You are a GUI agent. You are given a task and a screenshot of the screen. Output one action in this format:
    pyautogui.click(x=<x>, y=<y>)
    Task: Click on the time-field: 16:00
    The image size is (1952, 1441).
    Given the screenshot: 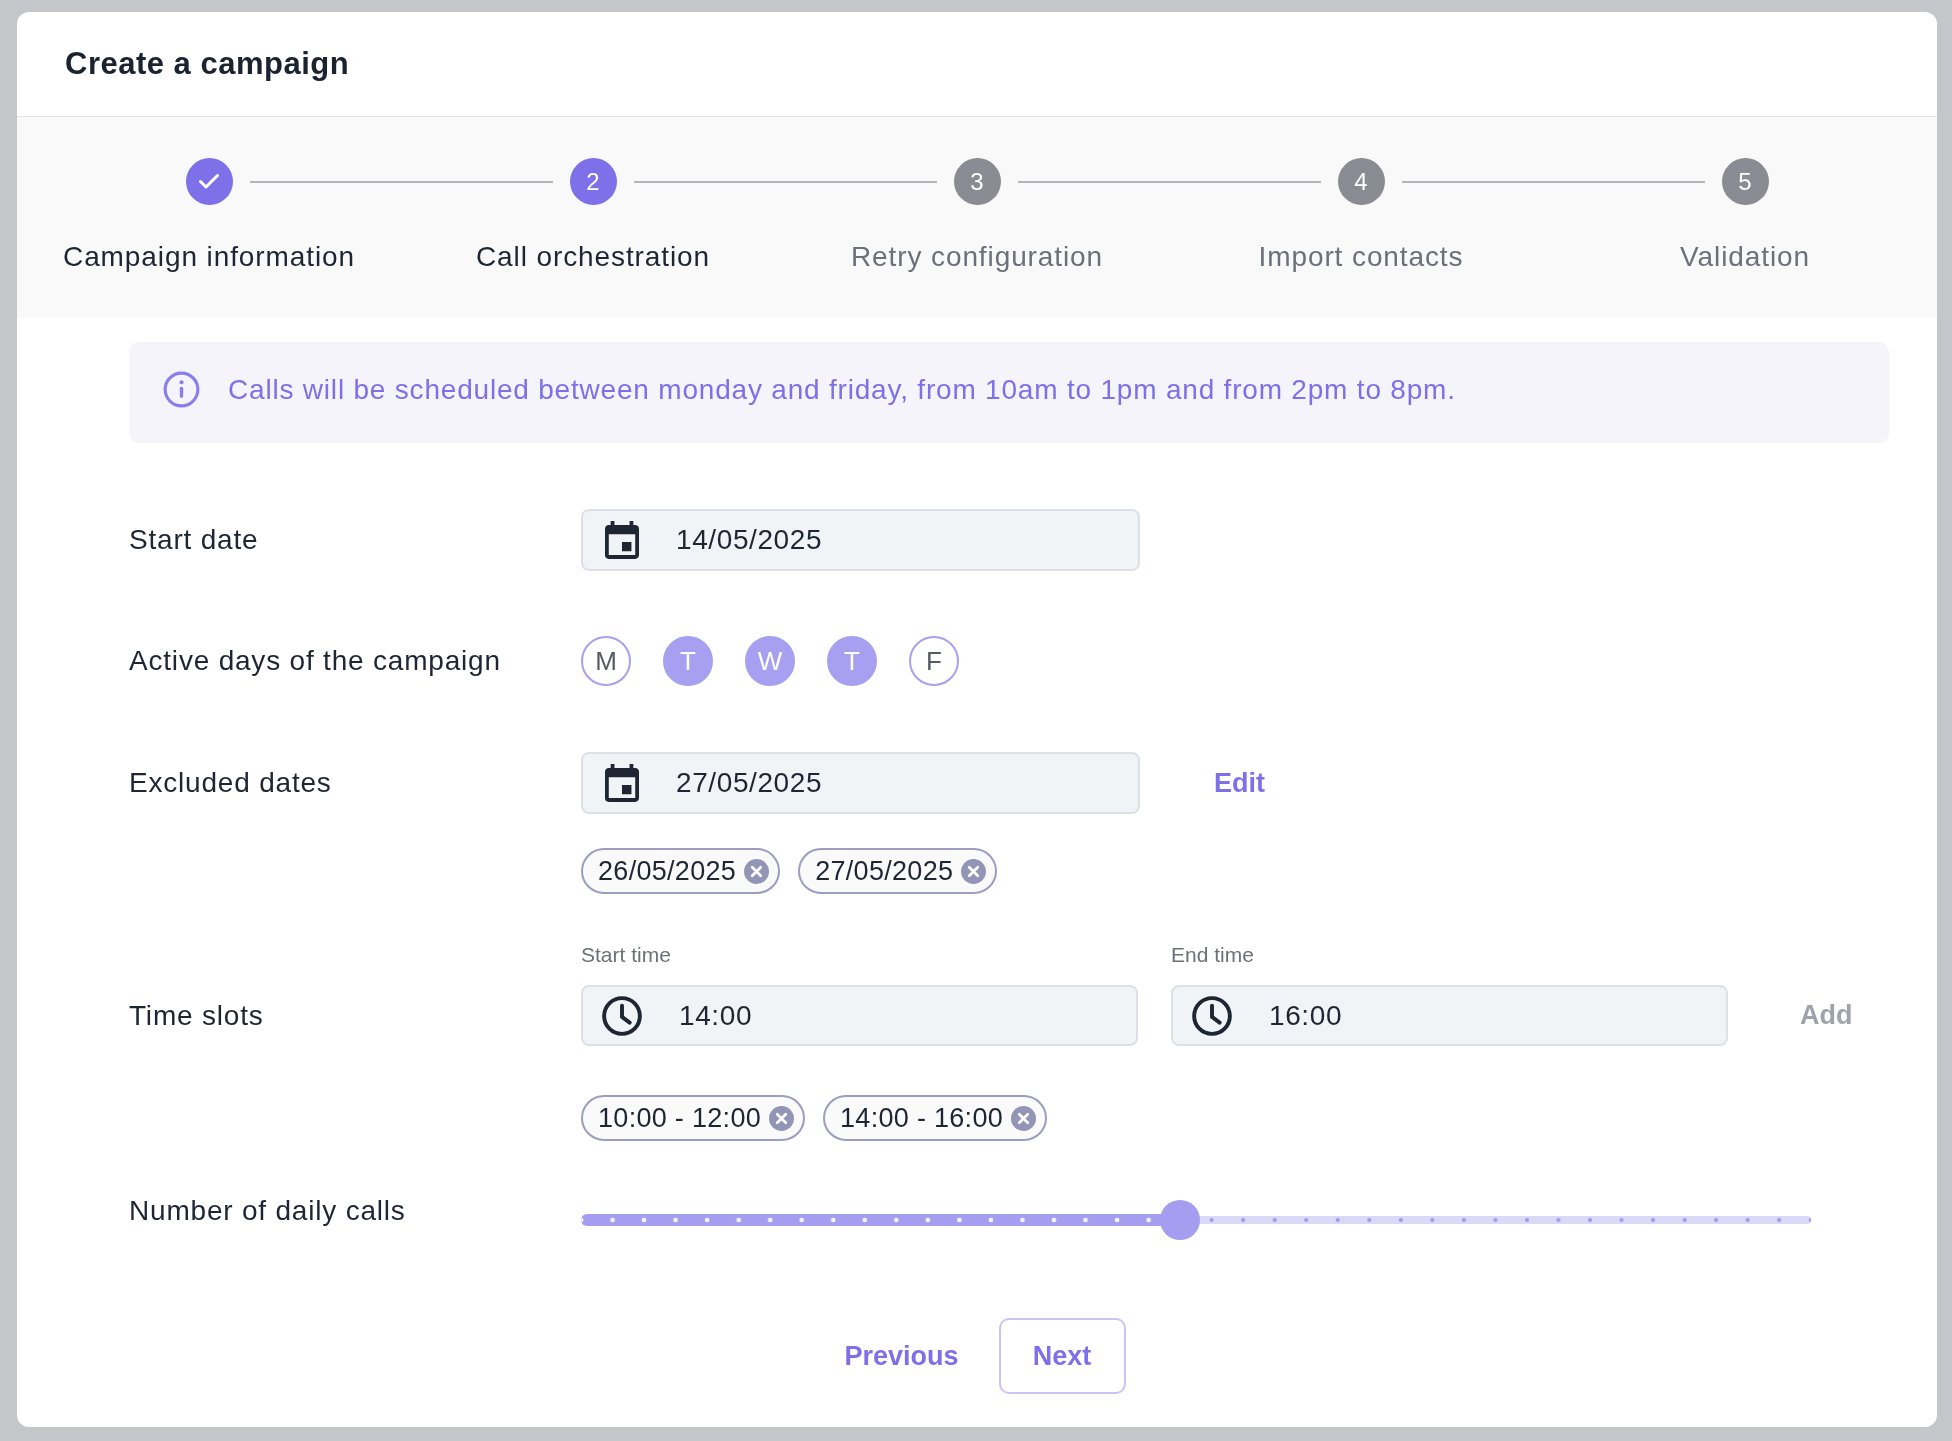 What is the action you would take?
    pyautogui.click(x=1449, y=1015)
    